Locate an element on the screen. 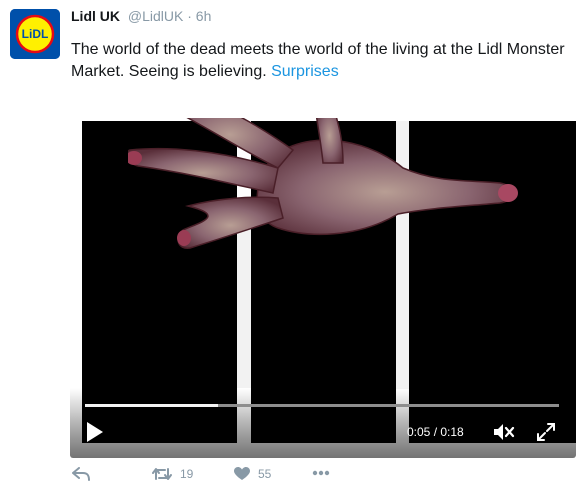  svg-text: LiDL is located at coordinates (35, 34).